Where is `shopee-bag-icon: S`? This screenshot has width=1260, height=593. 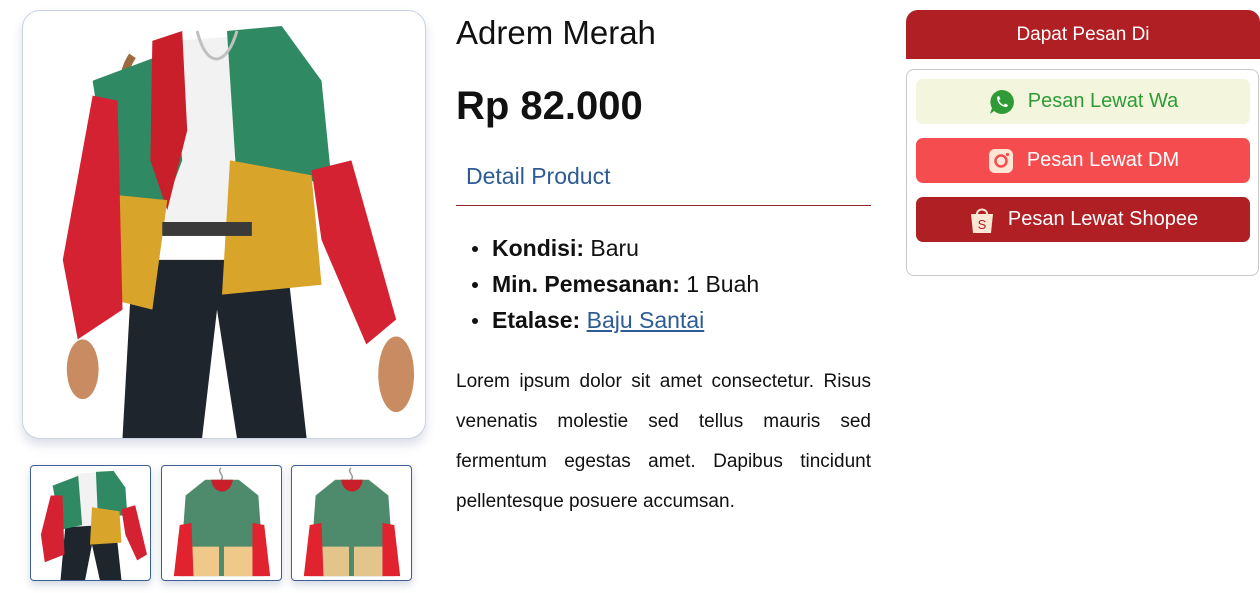
shopee-bag-icon: S is located at coordinates (981, 220).